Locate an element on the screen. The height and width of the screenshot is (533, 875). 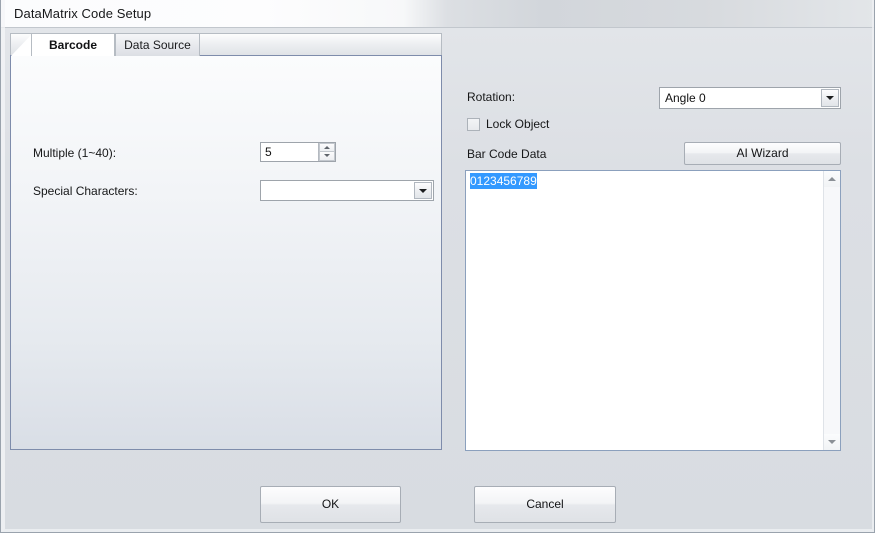
window-title: DataMatrix Code Setup is located at coordinates (83, 13).